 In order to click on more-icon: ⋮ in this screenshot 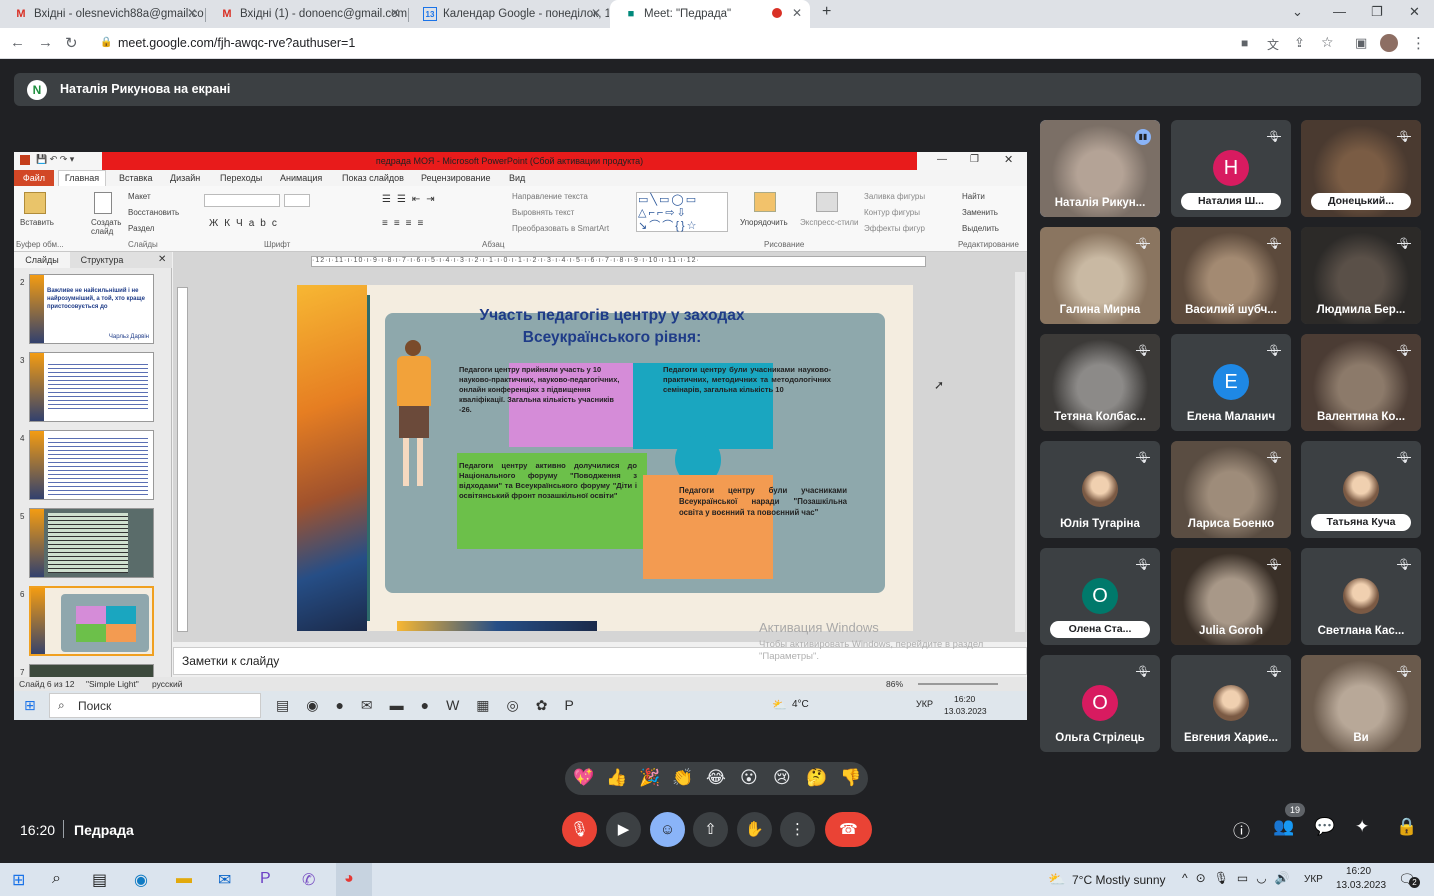, I will do `click(1418, 43)`.